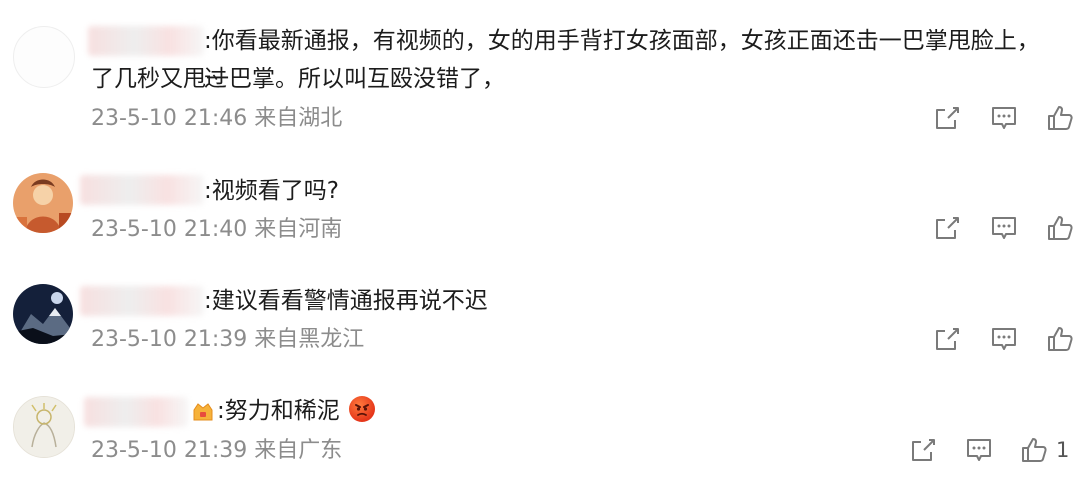 Image resolution: width=1080 pixels, height=486 pixels. I want to click on comment-meta: 23-5-10 21:40 来自河南, so click(216, 230).